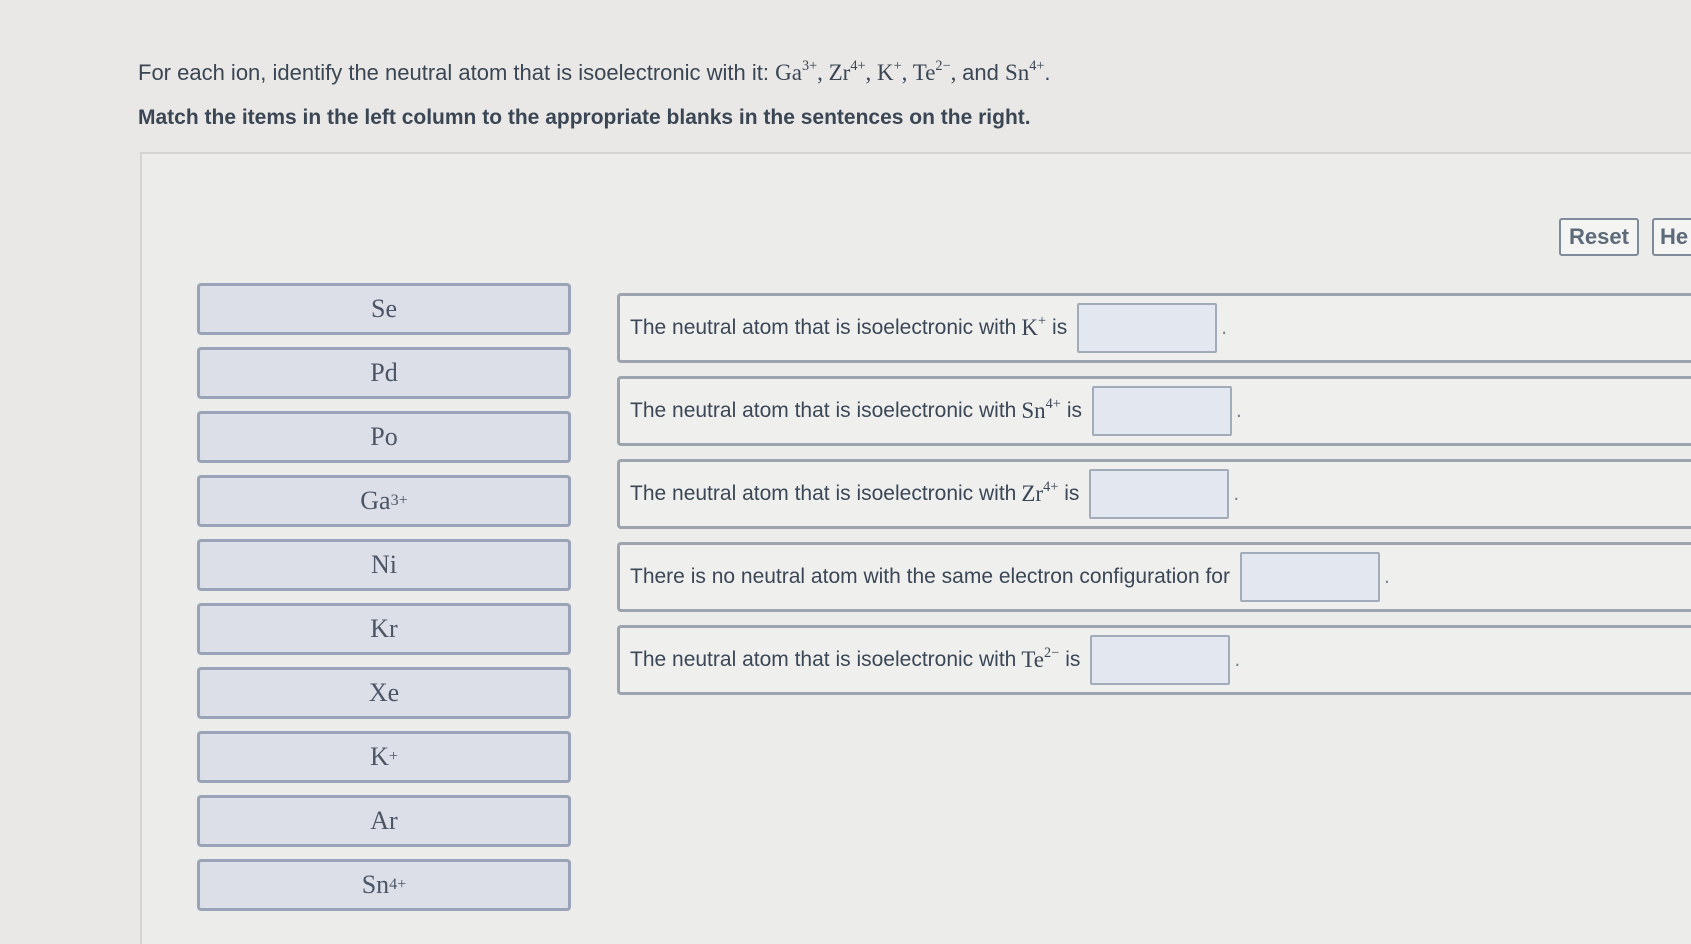  I want to click on sentence-ion: Sn4+, so click(1041, 409).